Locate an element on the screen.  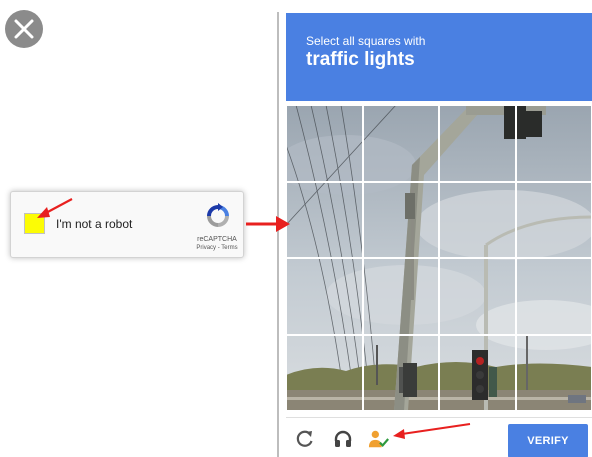
reload-icon is located at coordinates (305, 439).